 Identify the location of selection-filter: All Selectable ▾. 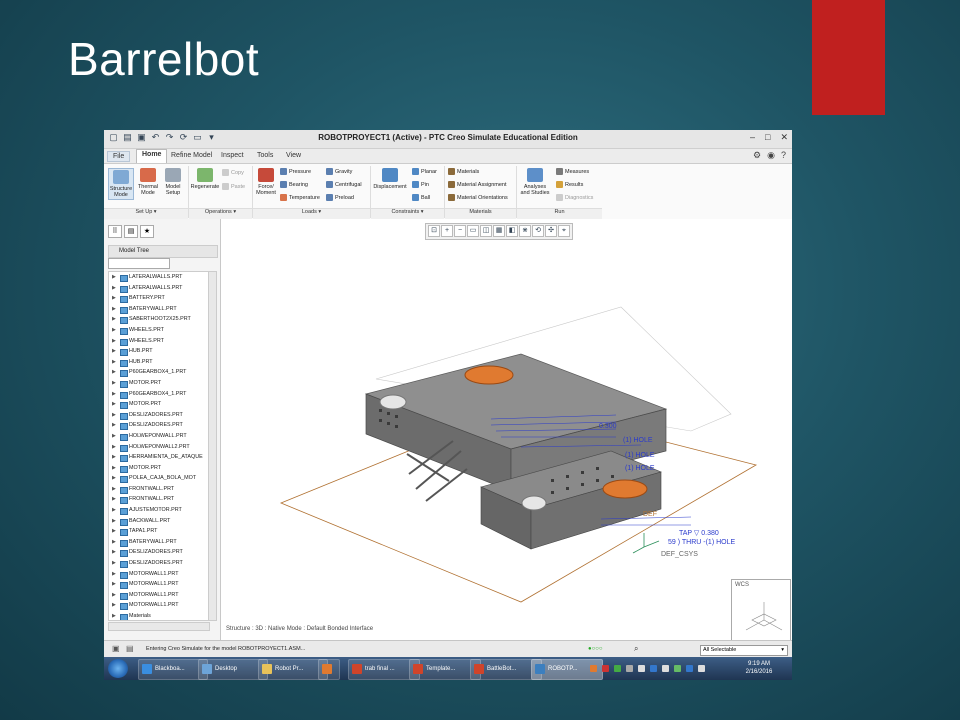
(744, 650).